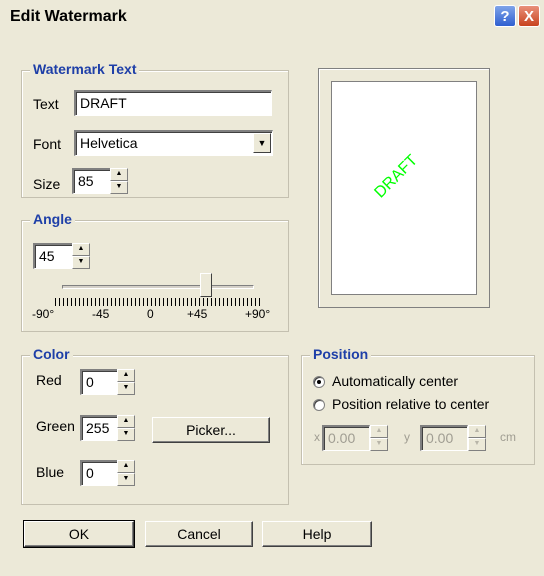 This screenshot has height=576, width=544. Describe the element at coordinates (68, 16) in the screenshot. I see `window-title: Edit Watermark` at that location.